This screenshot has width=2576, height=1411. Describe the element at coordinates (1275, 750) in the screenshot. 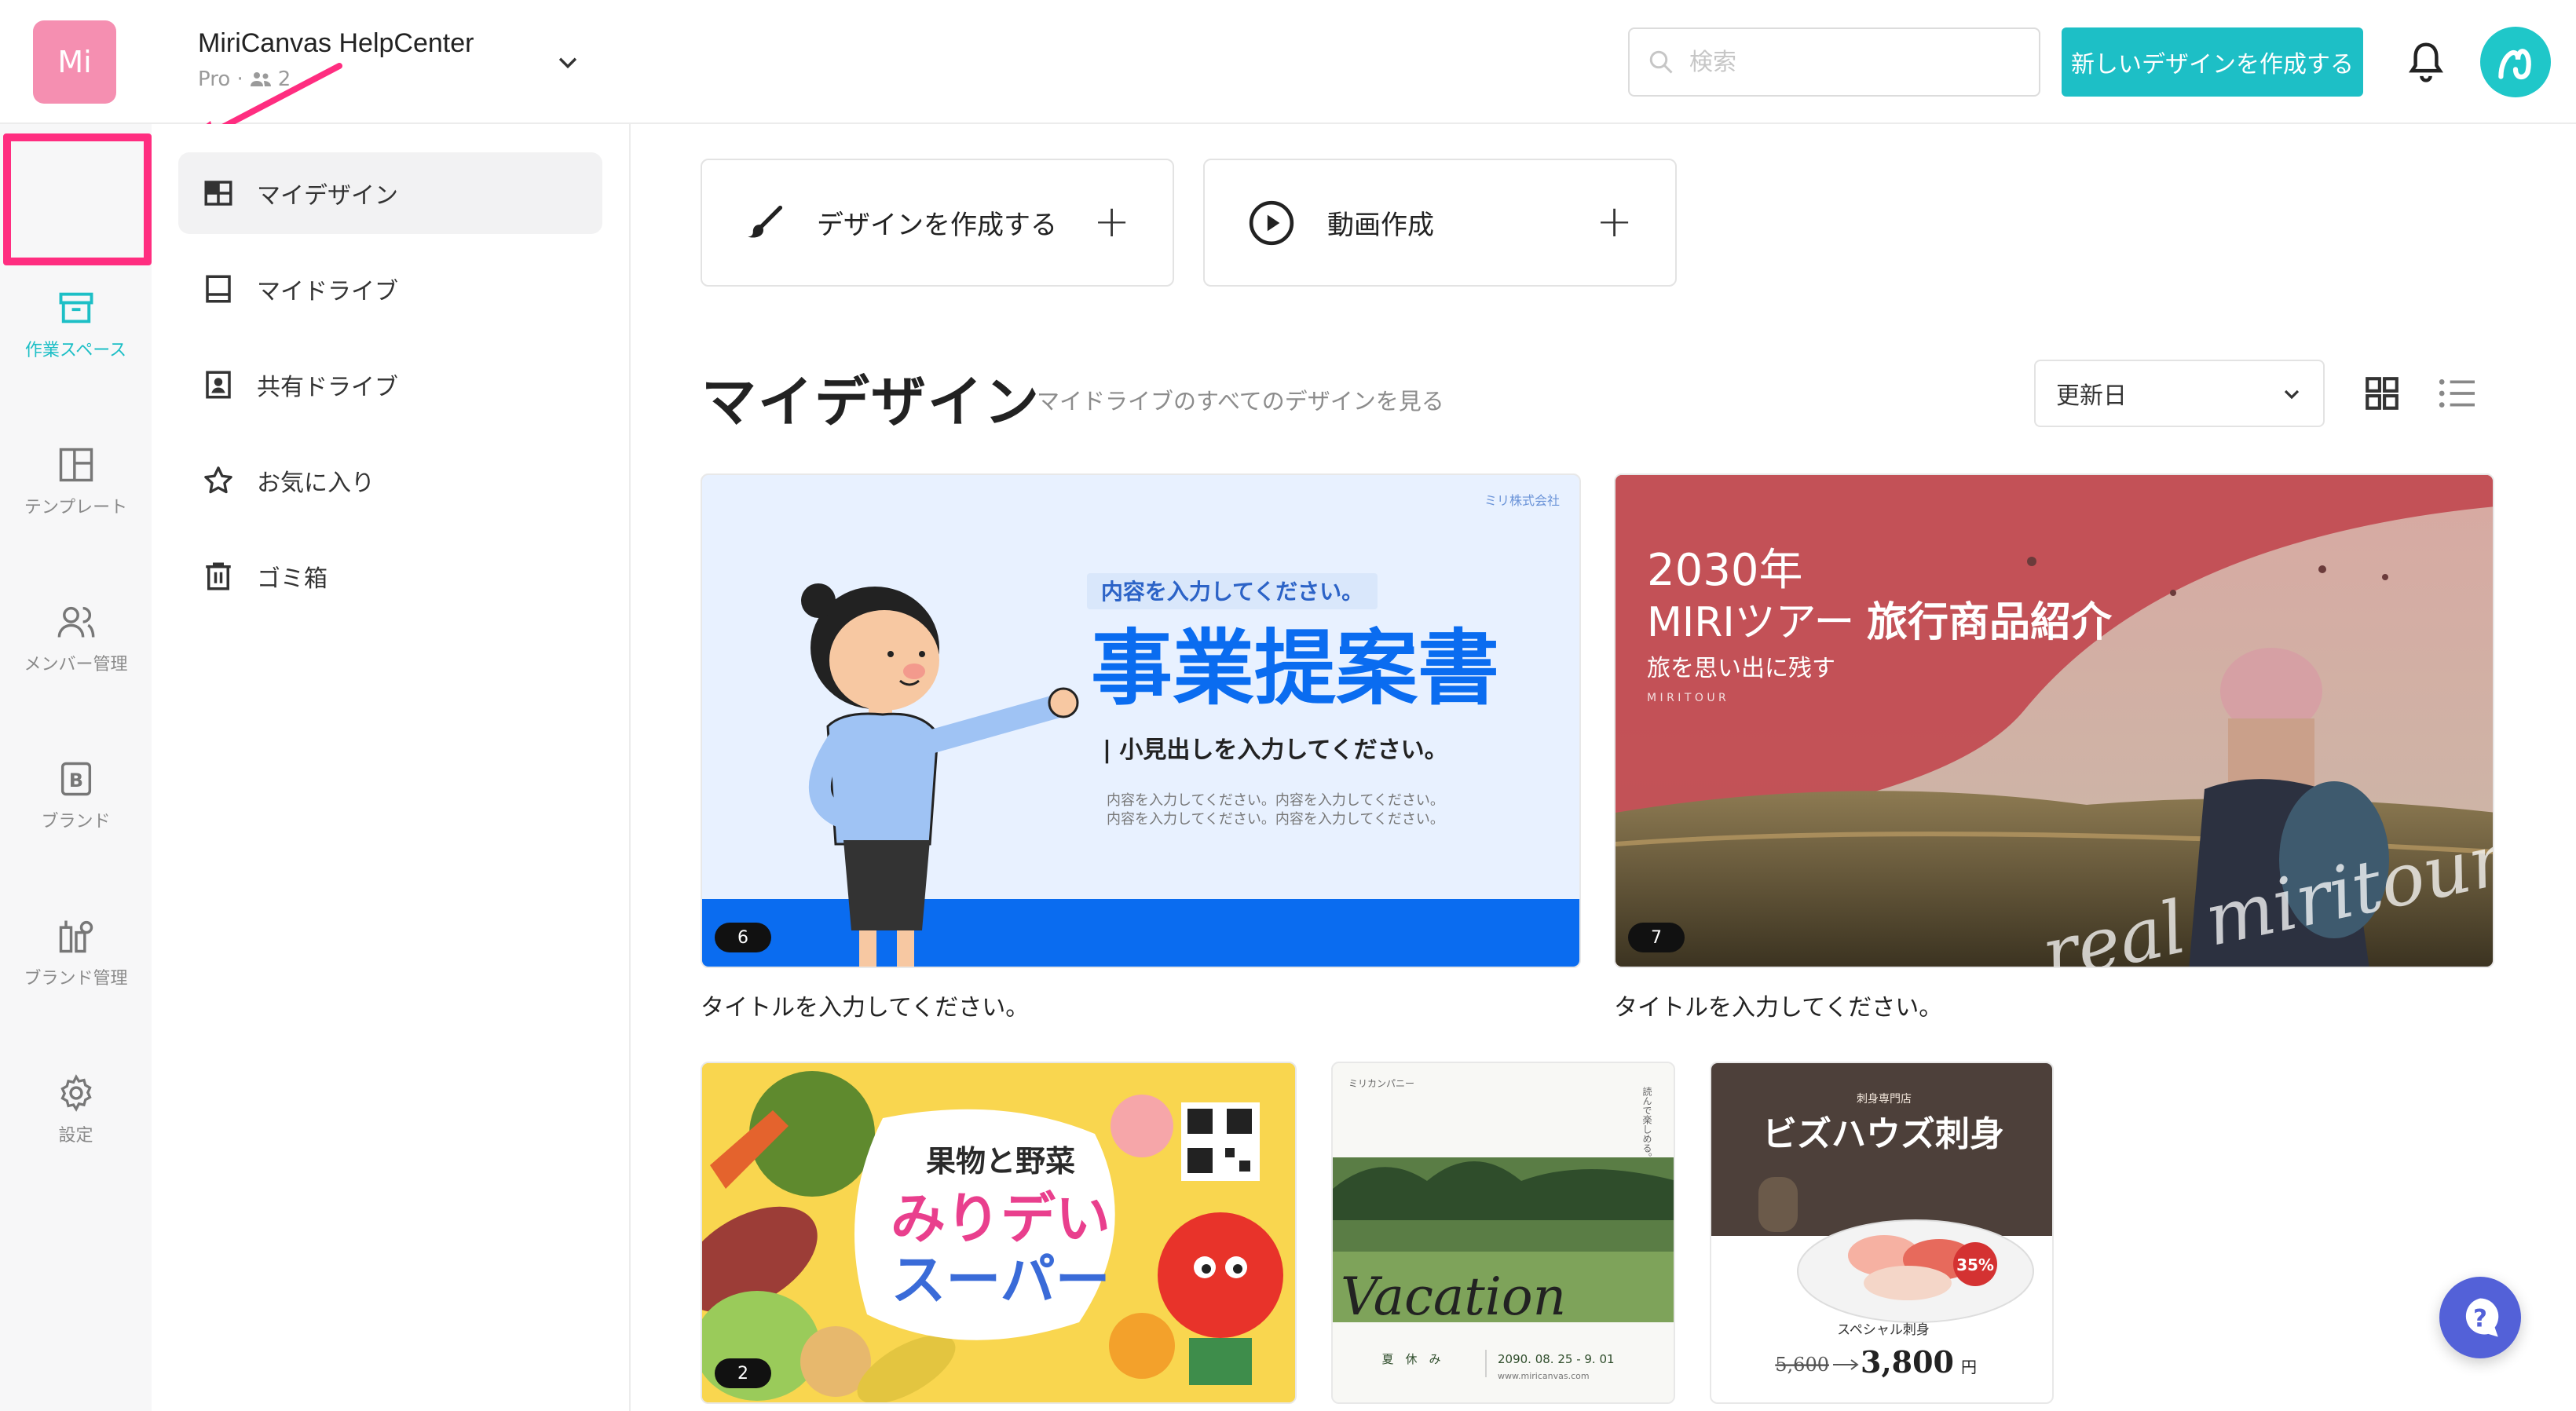

I see `card-subheading: | 小見出しを入力してください。` at that location.